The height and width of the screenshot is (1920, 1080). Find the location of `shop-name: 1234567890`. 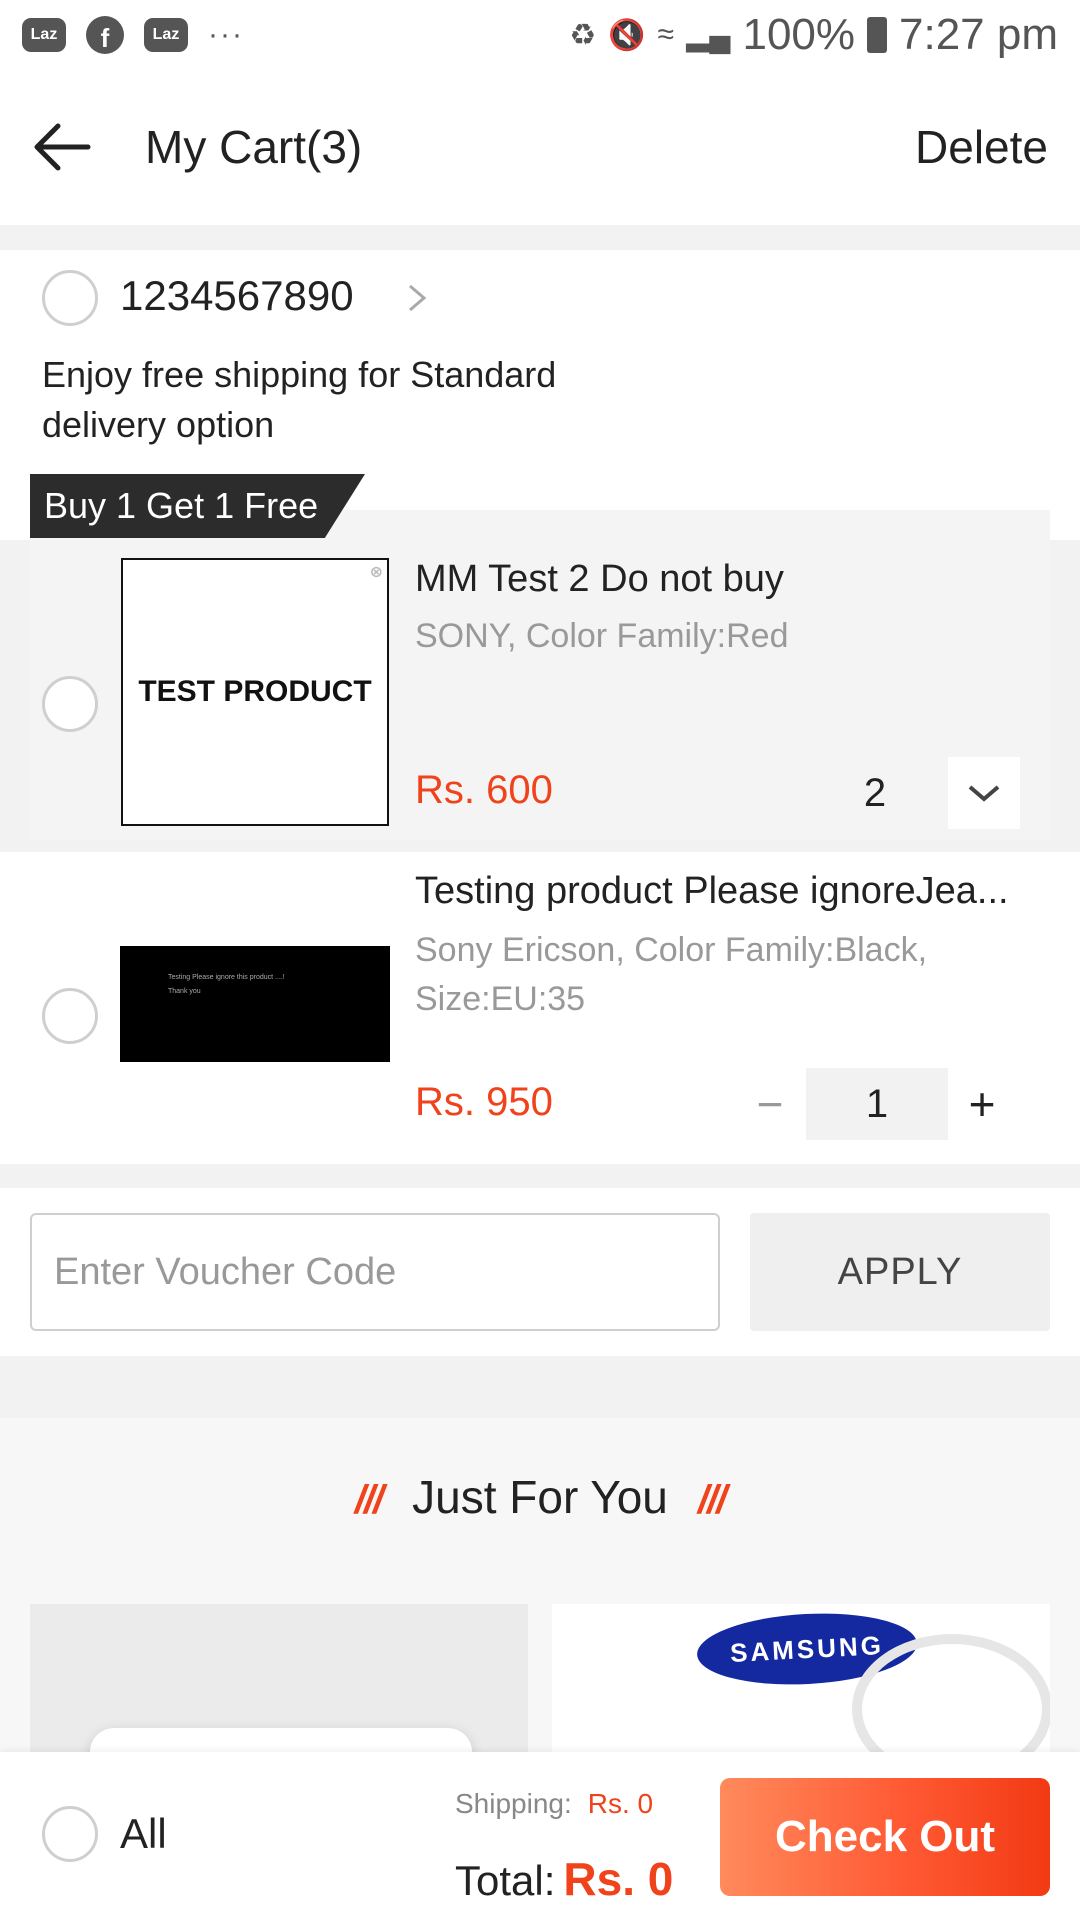

shop-name: 1234567890 is located at coordinates (237, 296).